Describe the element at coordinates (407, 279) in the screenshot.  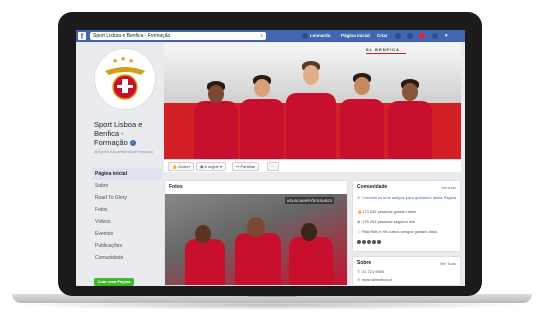
I see `website-row: ⊕ www.slbenfica.pt` at that location.